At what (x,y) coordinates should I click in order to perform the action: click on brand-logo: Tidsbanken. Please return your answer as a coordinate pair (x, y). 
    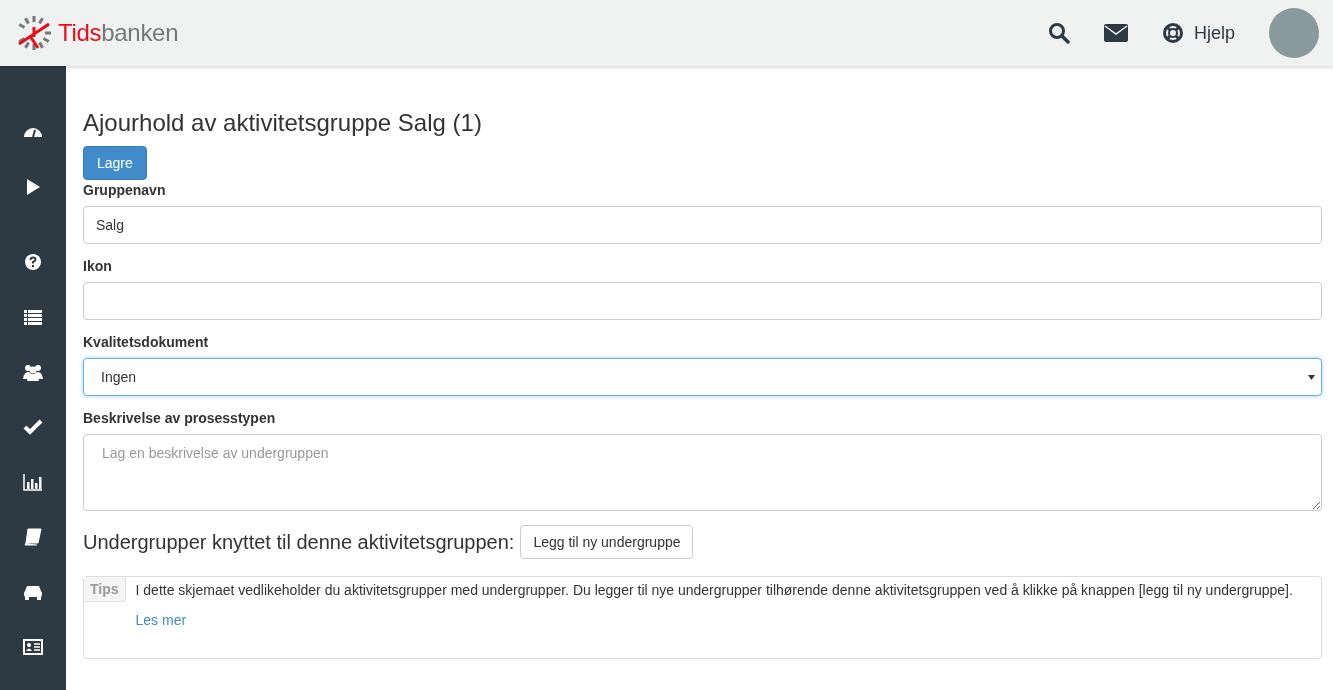
    Looking at the image, I should click on (89, 33).